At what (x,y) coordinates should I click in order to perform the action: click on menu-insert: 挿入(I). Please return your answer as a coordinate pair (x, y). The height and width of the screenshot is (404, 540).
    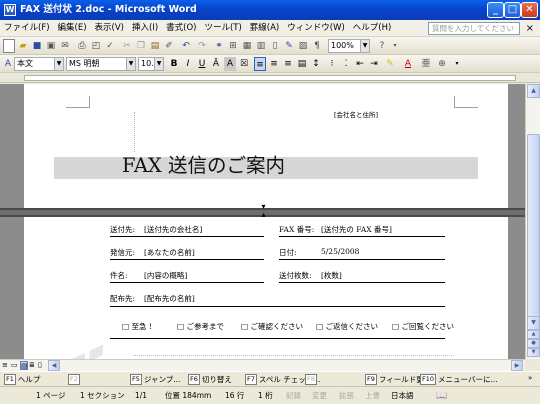
    Looking at the image, I should click on (145, 28).